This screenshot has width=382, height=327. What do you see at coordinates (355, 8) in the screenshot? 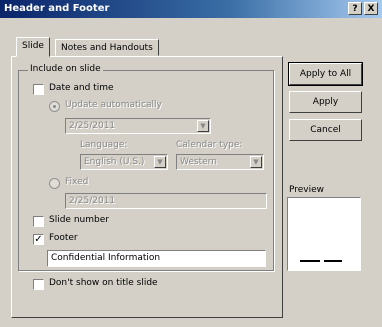
I see `help-button: ?` at bounding box center [355, 8].